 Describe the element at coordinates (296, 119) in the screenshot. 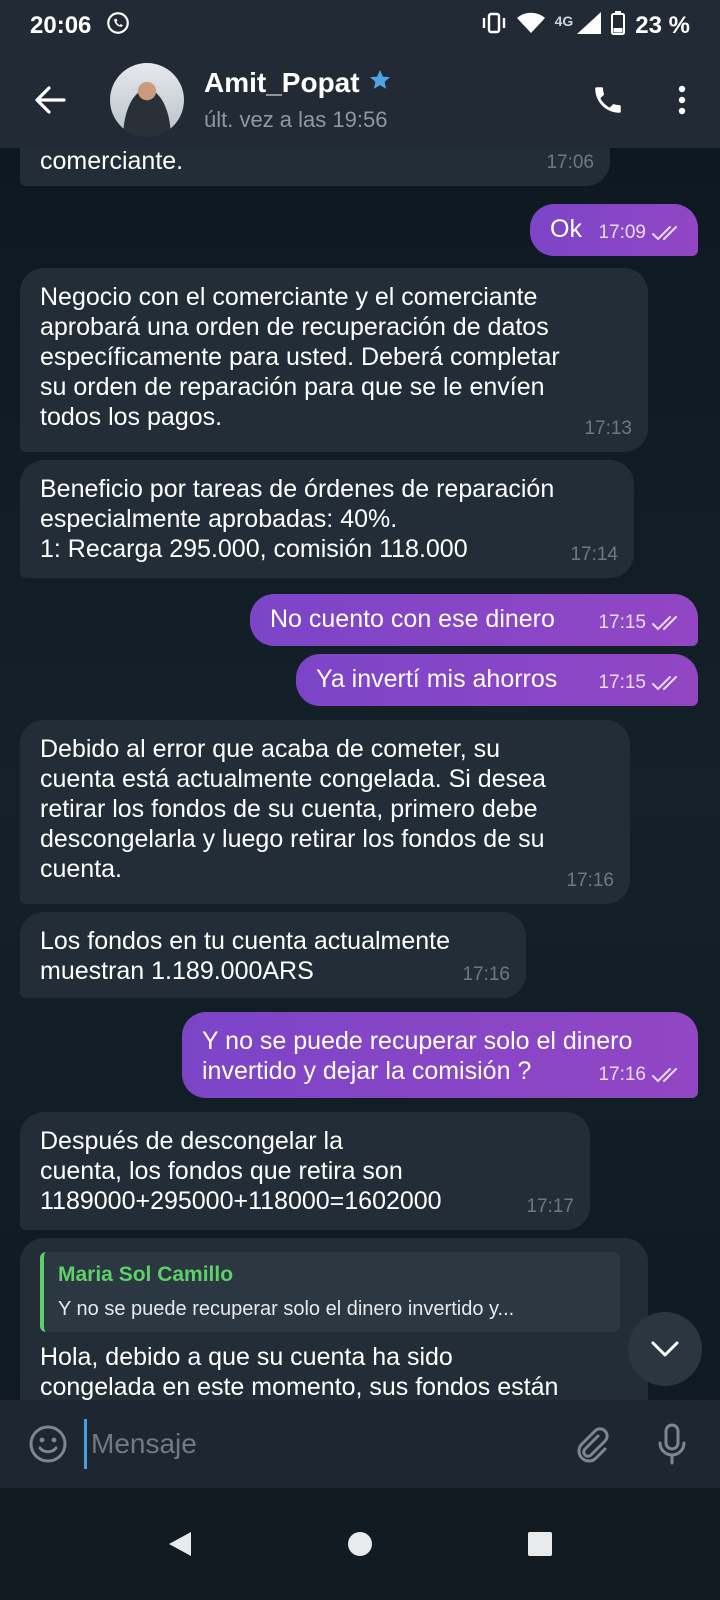

I see `last-seen: últ. vez a las 19:56` at that location.